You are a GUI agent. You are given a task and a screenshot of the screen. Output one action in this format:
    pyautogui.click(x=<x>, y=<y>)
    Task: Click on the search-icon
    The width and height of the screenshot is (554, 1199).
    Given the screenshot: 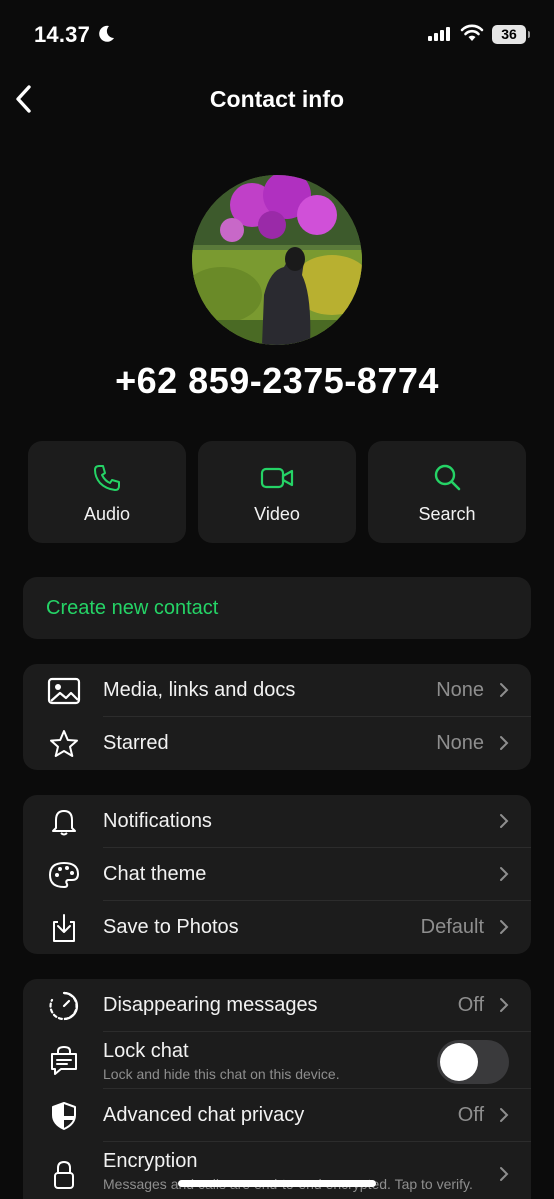 What is the action you would take?
    pyautogui.click(x=447, y=477)
    